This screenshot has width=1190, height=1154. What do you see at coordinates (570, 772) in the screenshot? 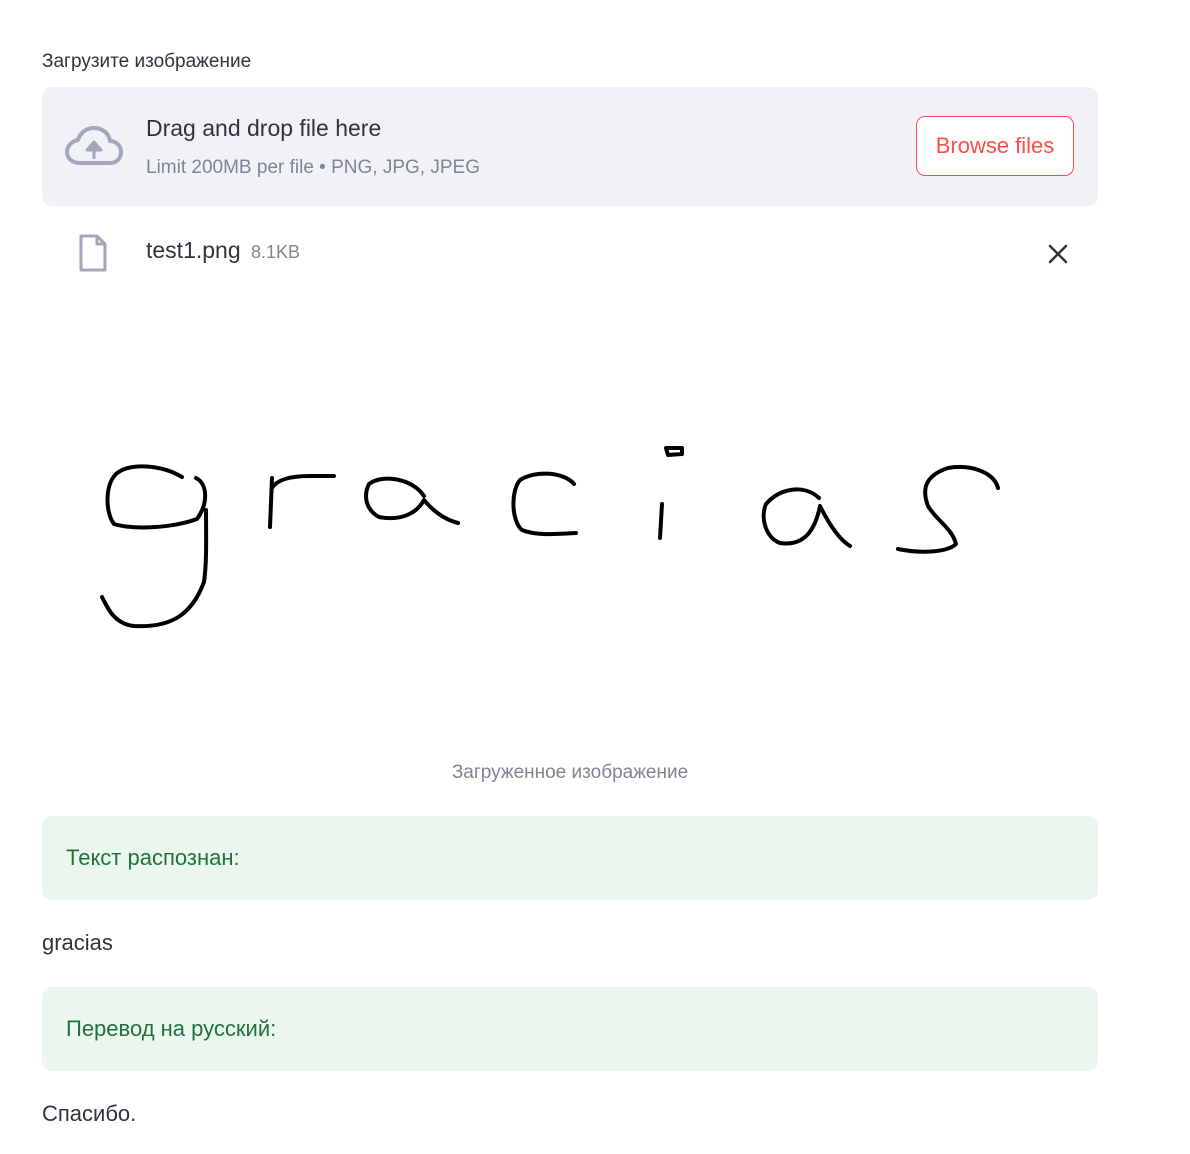
I see `image-caption: Загруженное изображение` at bounding box center [570, 772].